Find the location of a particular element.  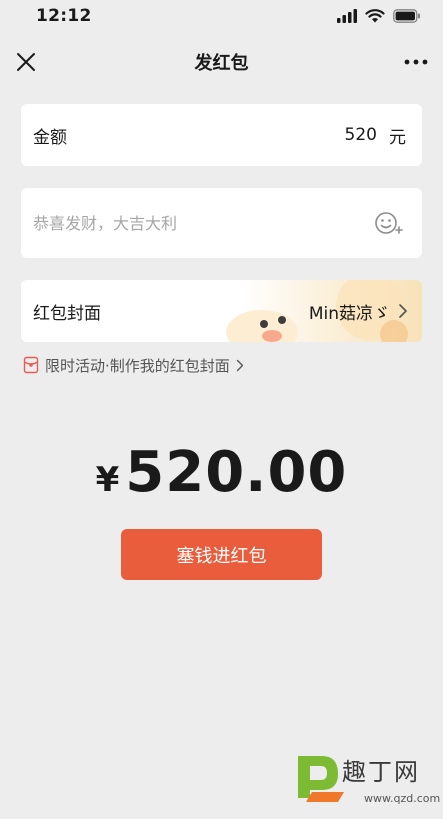

wifi-icon is located at coordinates (375, 16).